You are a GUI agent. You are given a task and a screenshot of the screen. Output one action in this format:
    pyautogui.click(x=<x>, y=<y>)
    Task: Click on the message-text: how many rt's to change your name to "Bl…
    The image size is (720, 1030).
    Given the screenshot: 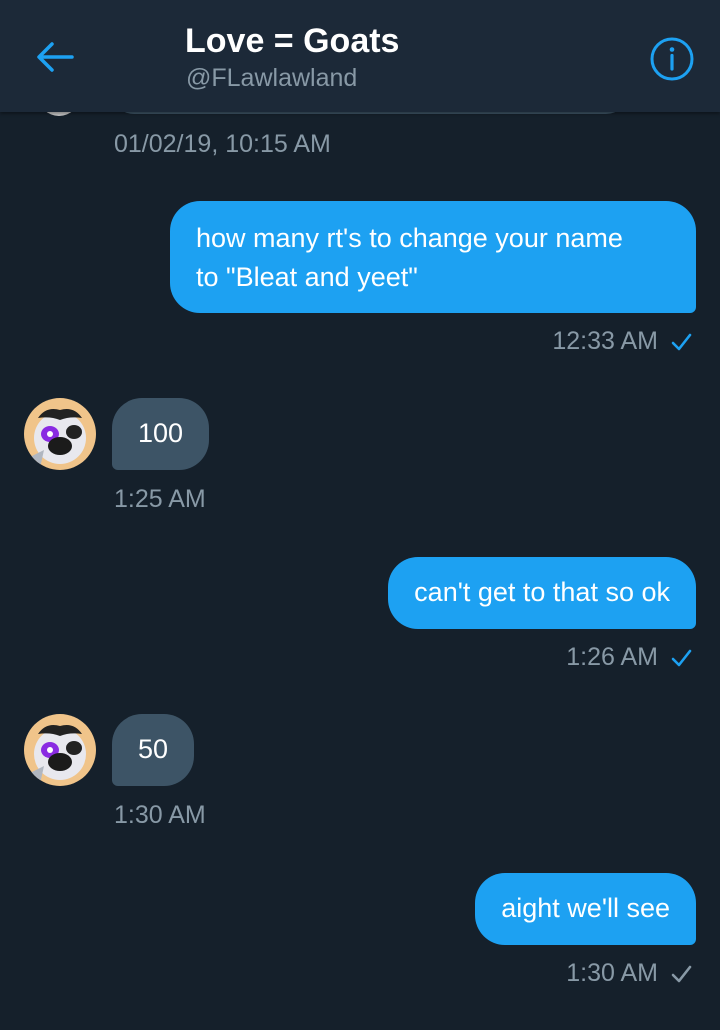 What is the action you would take?
    pyautogui.click(x=409, y=257)
    